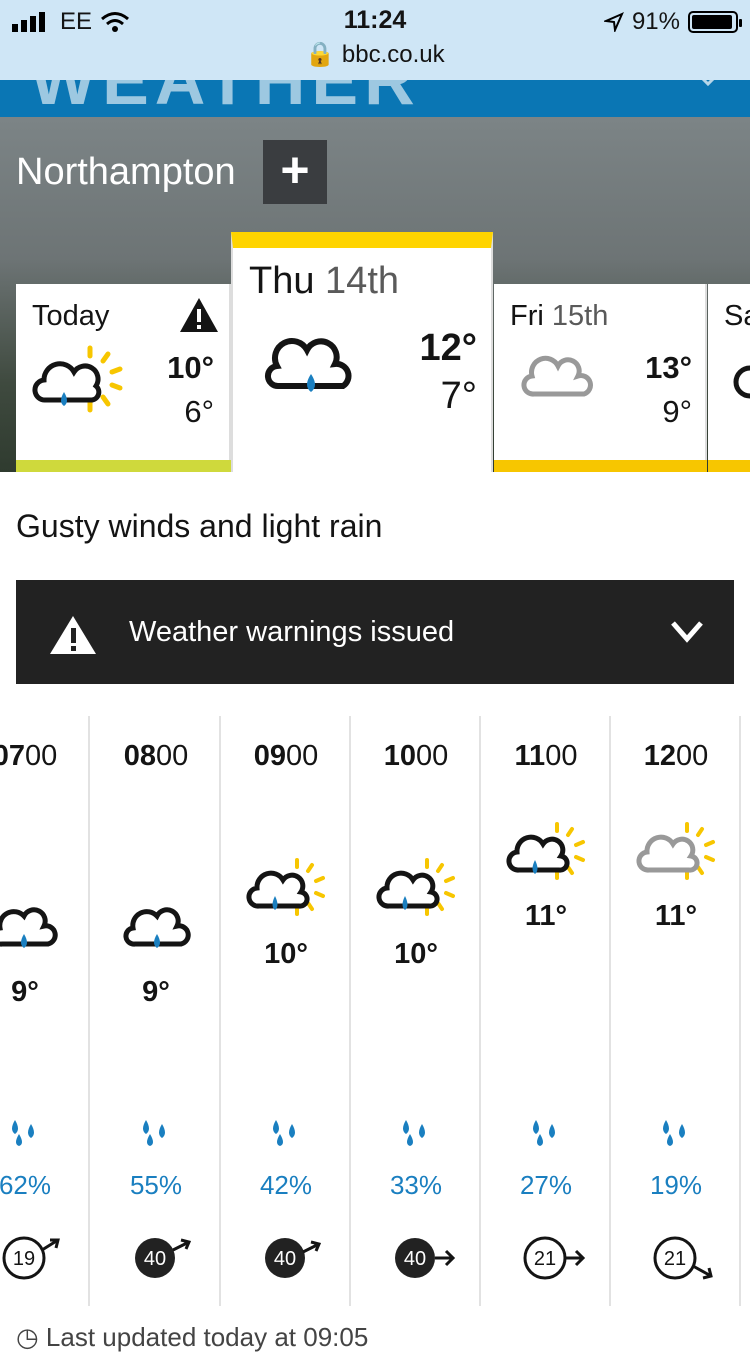 The image size is (750, 1353). Describe the element at coordinates (27, 1337) in the screenshot. I see `clock-icon: ◷` at that location.